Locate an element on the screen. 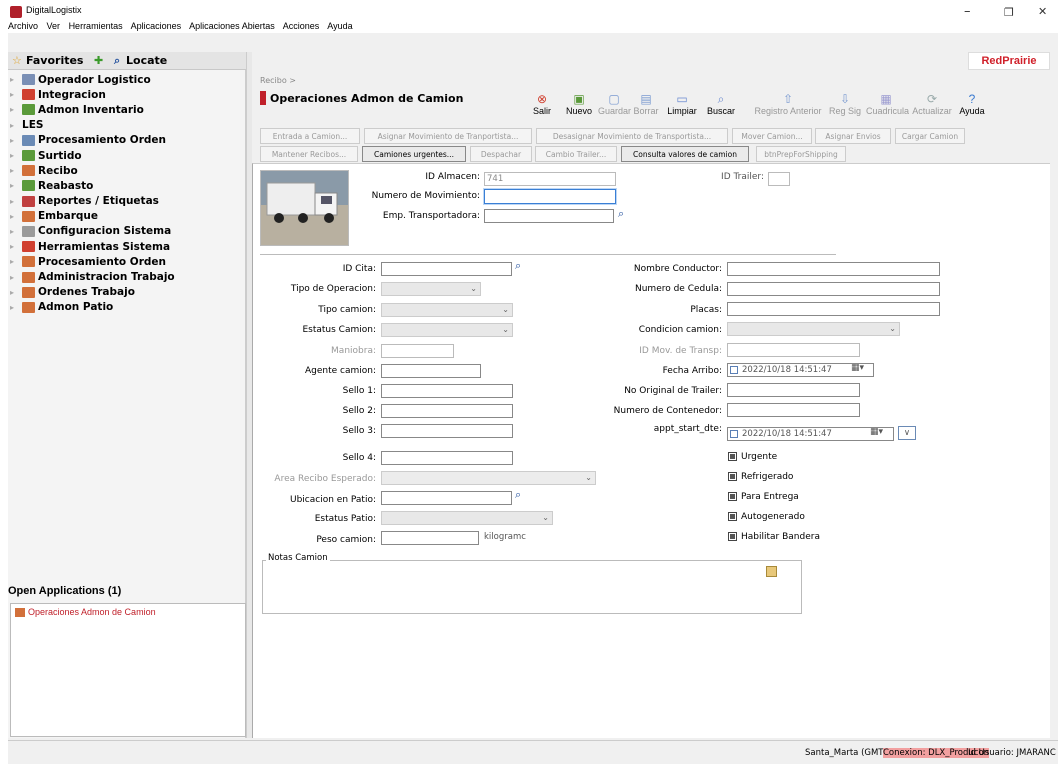  menu-ayuda: Ayuda is located at coordinates (339, 26).